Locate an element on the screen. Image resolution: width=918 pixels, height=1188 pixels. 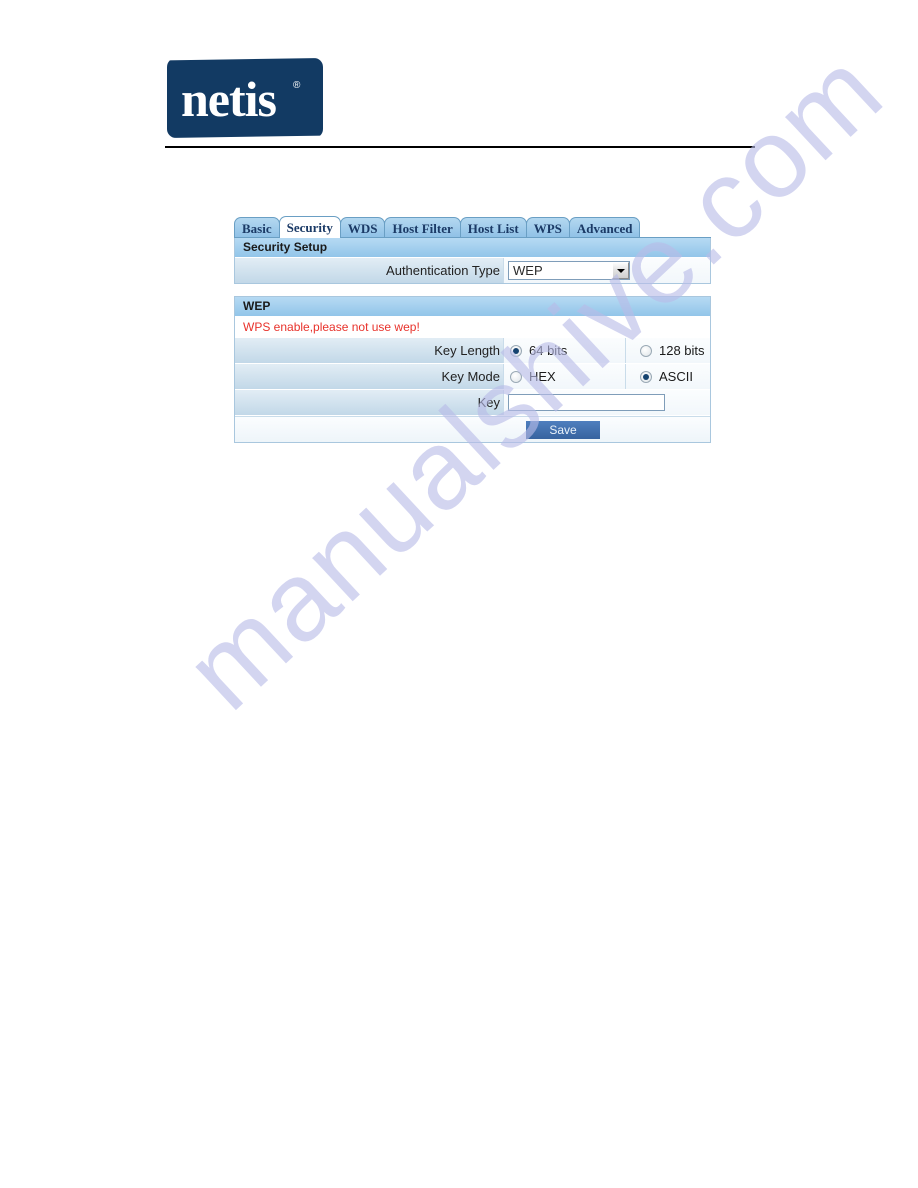
key-mode-ascii-option: ASCII is located at coordinates (668, 376).